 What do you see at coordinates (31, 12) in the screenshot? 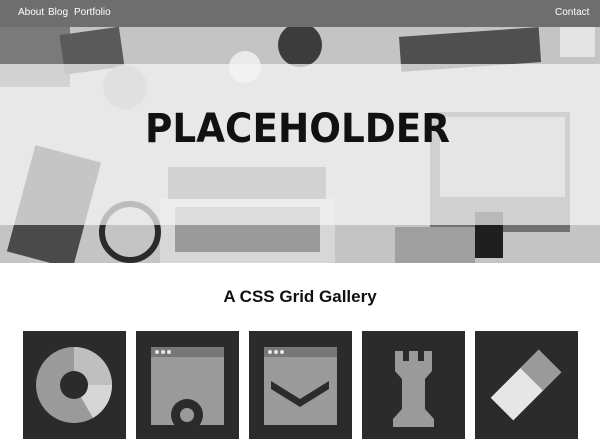
I see `nav-link-about: About` at bounding box center [31, 12].